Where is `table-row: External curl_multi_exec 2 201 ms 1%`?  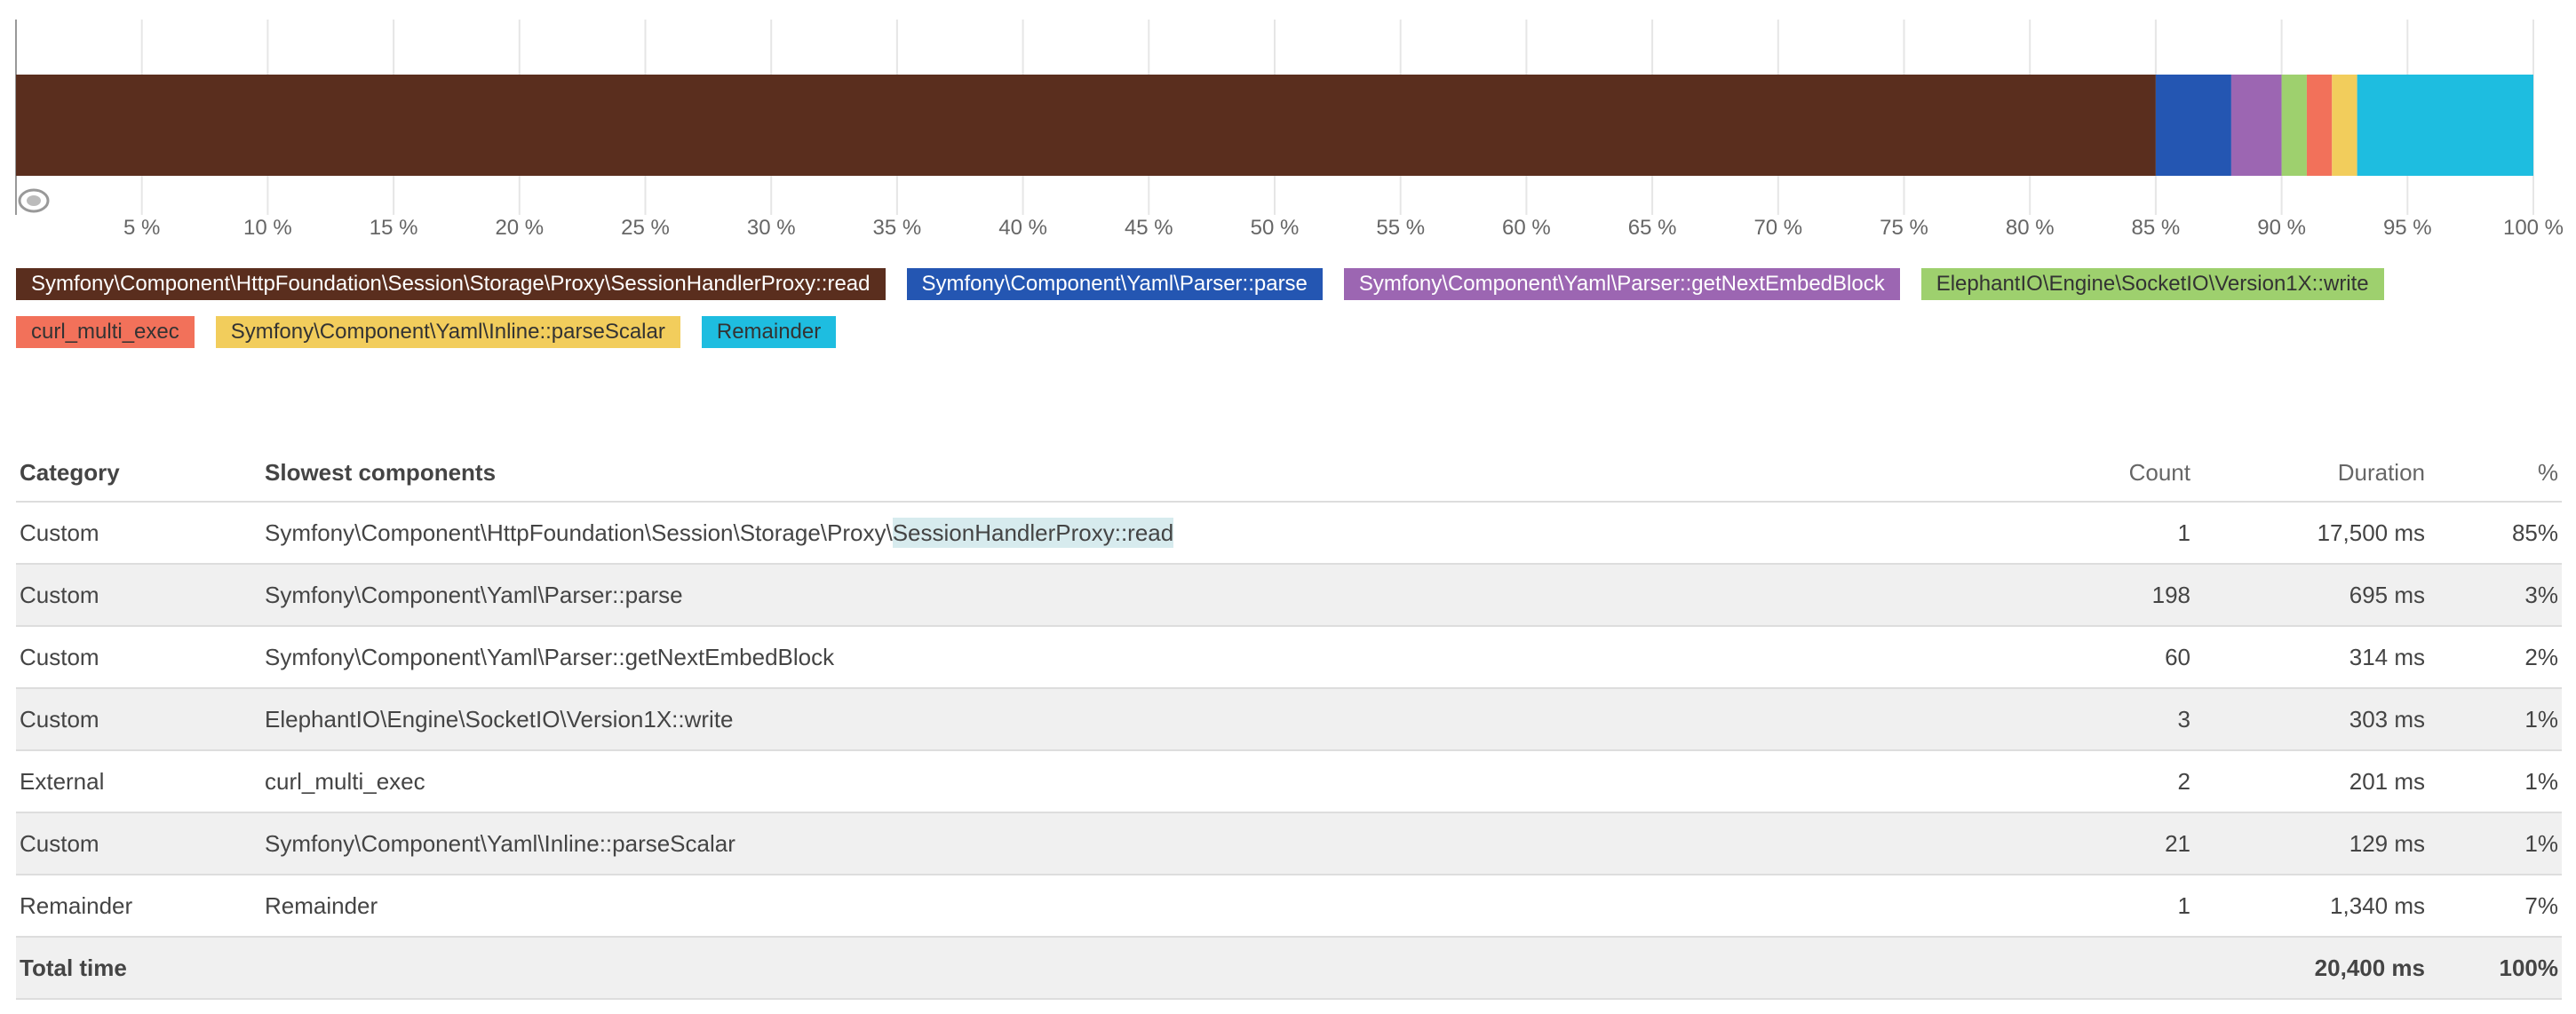 table-row: External curl_multi_exec 2 201 ms 1% is located at coordinates (1289, 781).